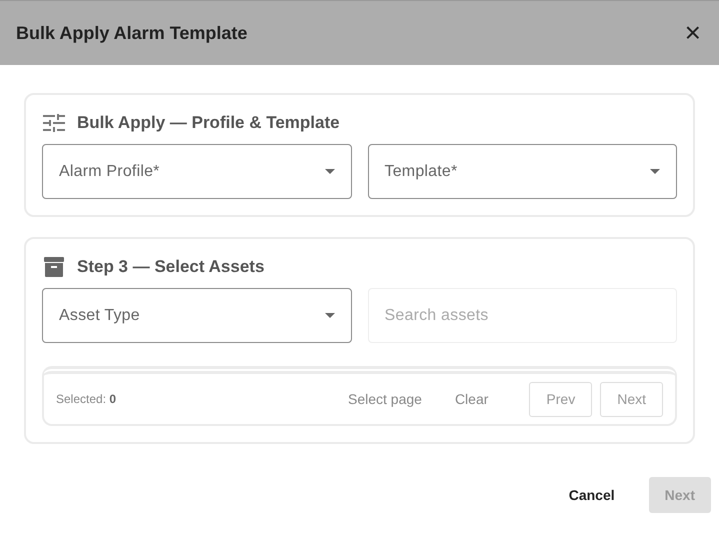 The width and height of the screenshot is (719, 547). Describe the element at coordinates (208, 123) in the screenshot. I see `section-title: Bulk Apply — Profile & Template` at that location.